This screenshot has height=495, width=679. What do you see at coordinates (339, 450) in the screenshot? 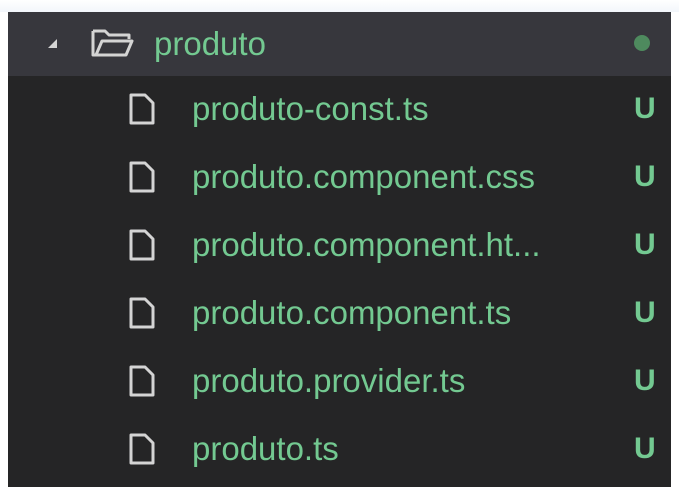
I see `file-row: produto.ts U` at bounding box center [339, 450].